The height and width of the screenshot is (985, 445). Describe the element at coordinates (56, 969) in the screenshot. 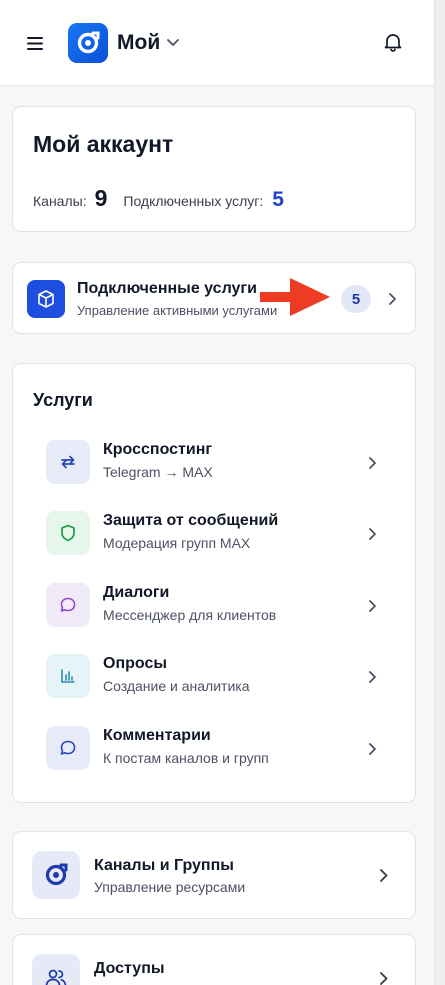

I see `users-icon` at that location.